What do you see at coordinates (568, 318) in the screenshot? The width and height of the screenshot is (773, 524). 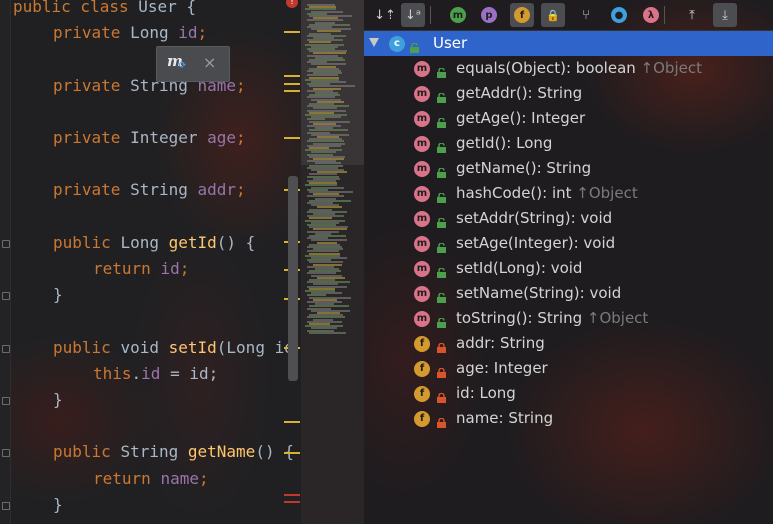 I see `tree-node-method: m toString(): String ↑Object` at bounding box center [568, 318].